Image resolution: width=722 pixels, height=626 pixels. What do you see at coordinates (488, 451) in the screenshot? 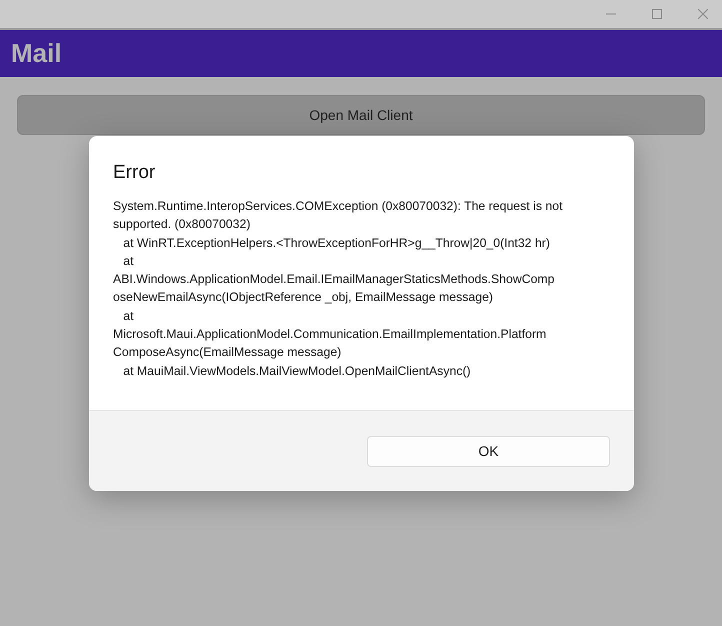
I see `ok-button: OK` at bounding box center [488, 451].